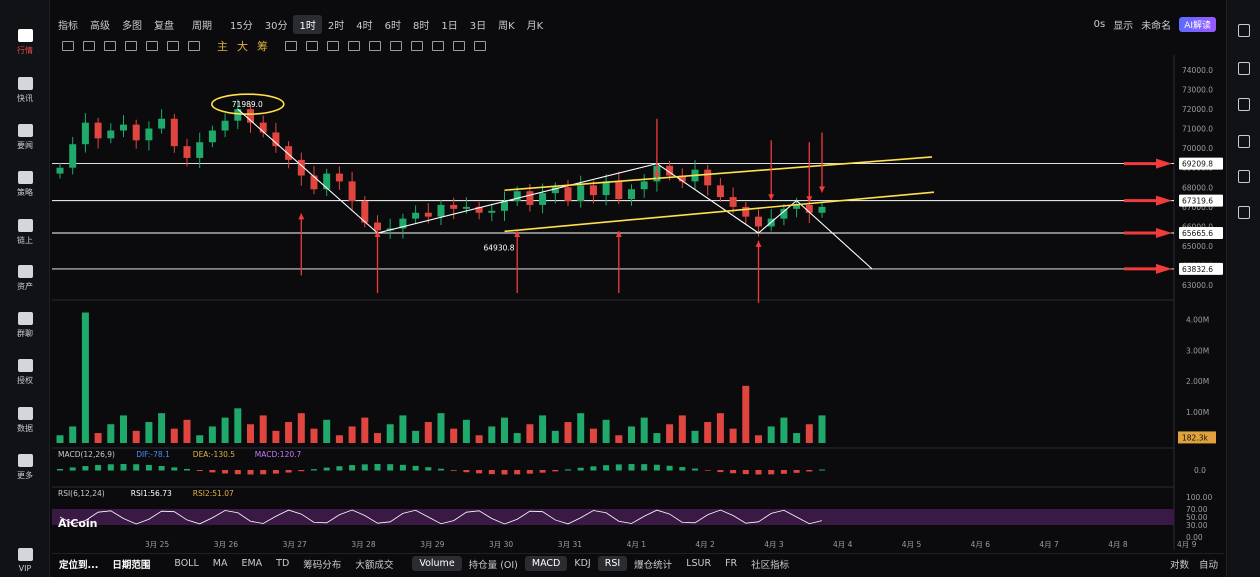  What do you see at coordinates (1156, 24) in the screenshot?
I see `layout-name: 未命名` at bounding box center [1156, 24].